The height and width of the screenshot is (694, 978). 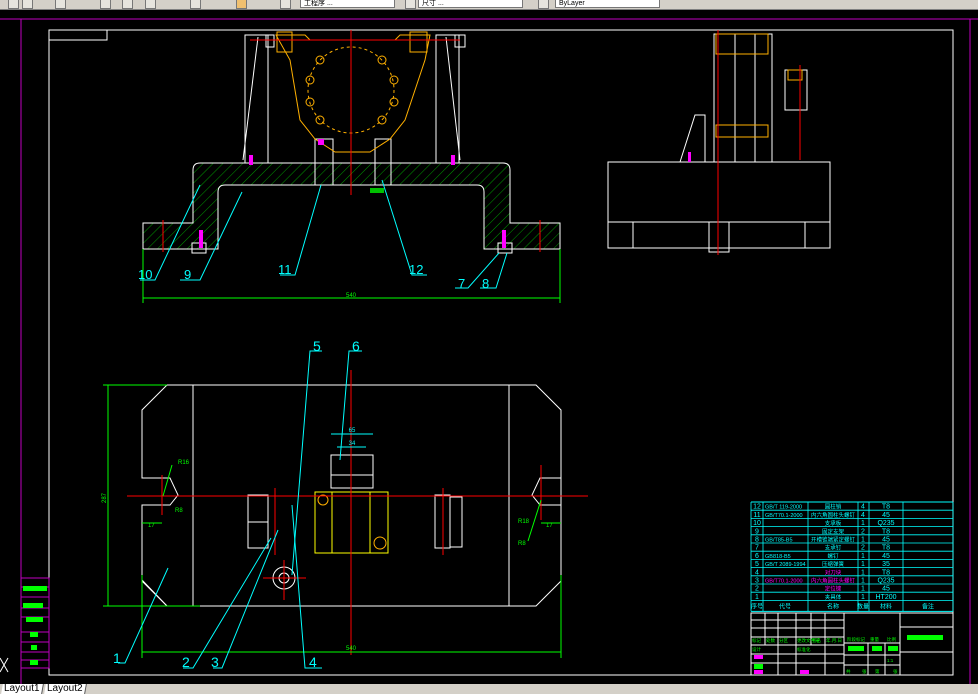 I want to click on title-block-label: 签名, so click(x=816, y=640).